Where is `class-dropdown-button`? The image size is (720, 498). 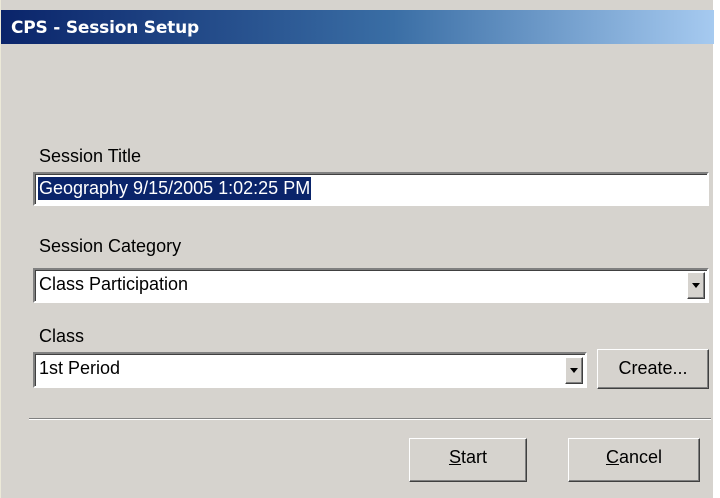 class-dropdown-button is located at coordinates (574, 370).